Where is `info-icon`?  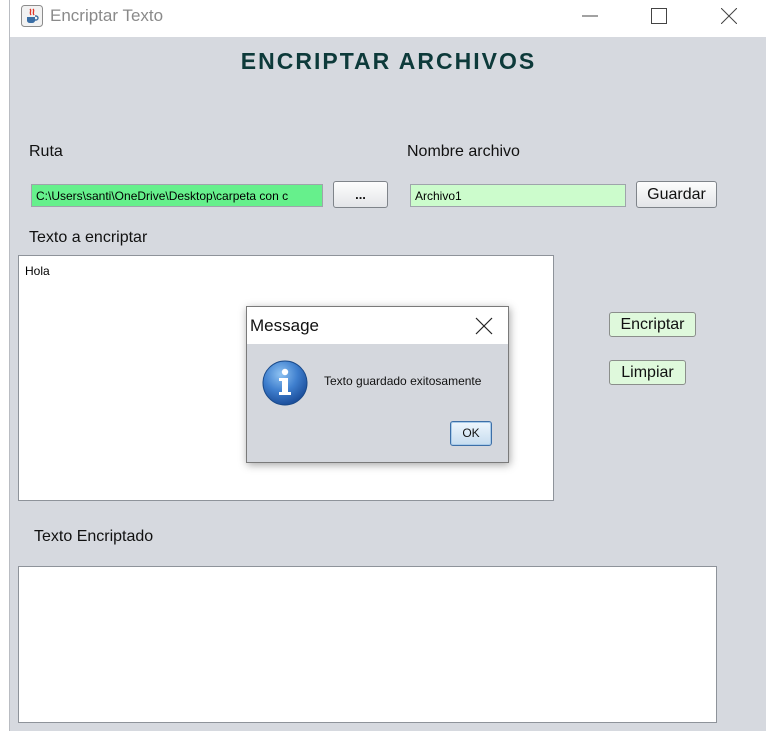
info-icon is located at coordinates (285, 383).